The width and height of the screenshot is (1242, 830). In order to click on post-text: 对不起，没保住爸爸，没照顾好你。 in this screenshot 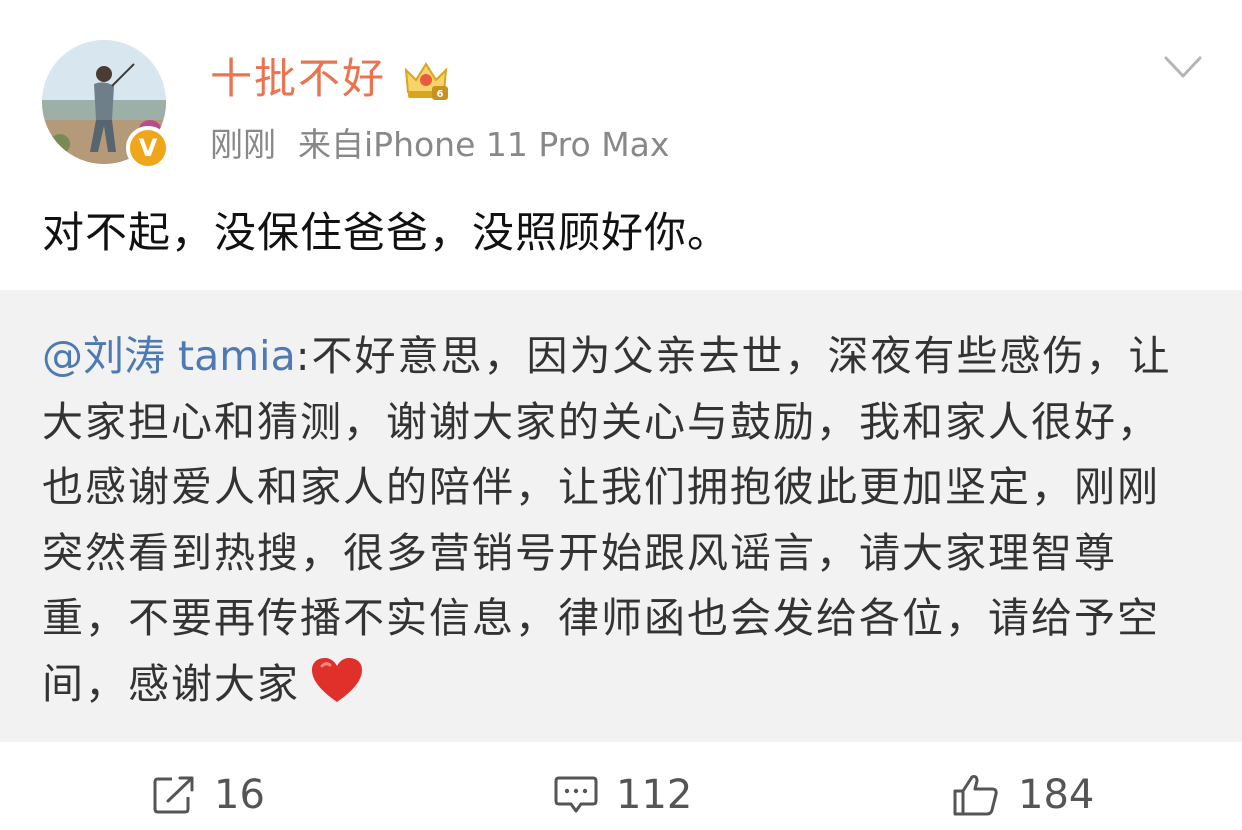, I will do `click(386, 232)`.